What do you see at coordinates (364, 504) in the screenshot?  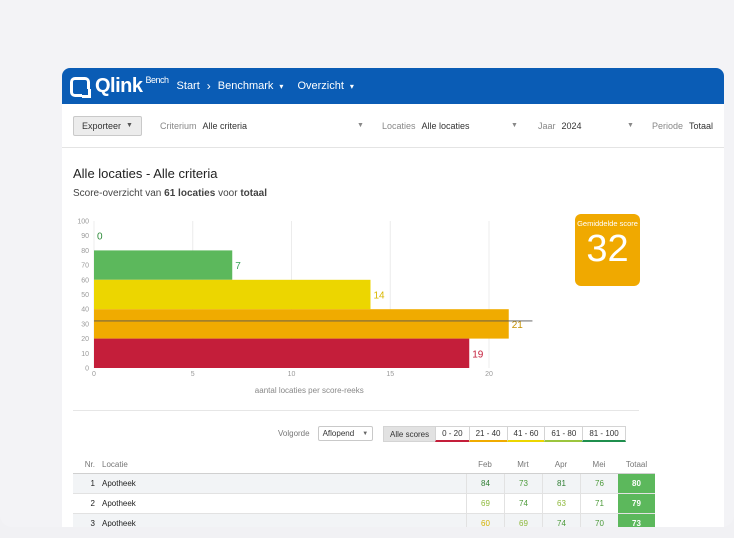 I see `table-row: 2 Apotheek 69 74 63 71 79` at bounding box center [364, 504].